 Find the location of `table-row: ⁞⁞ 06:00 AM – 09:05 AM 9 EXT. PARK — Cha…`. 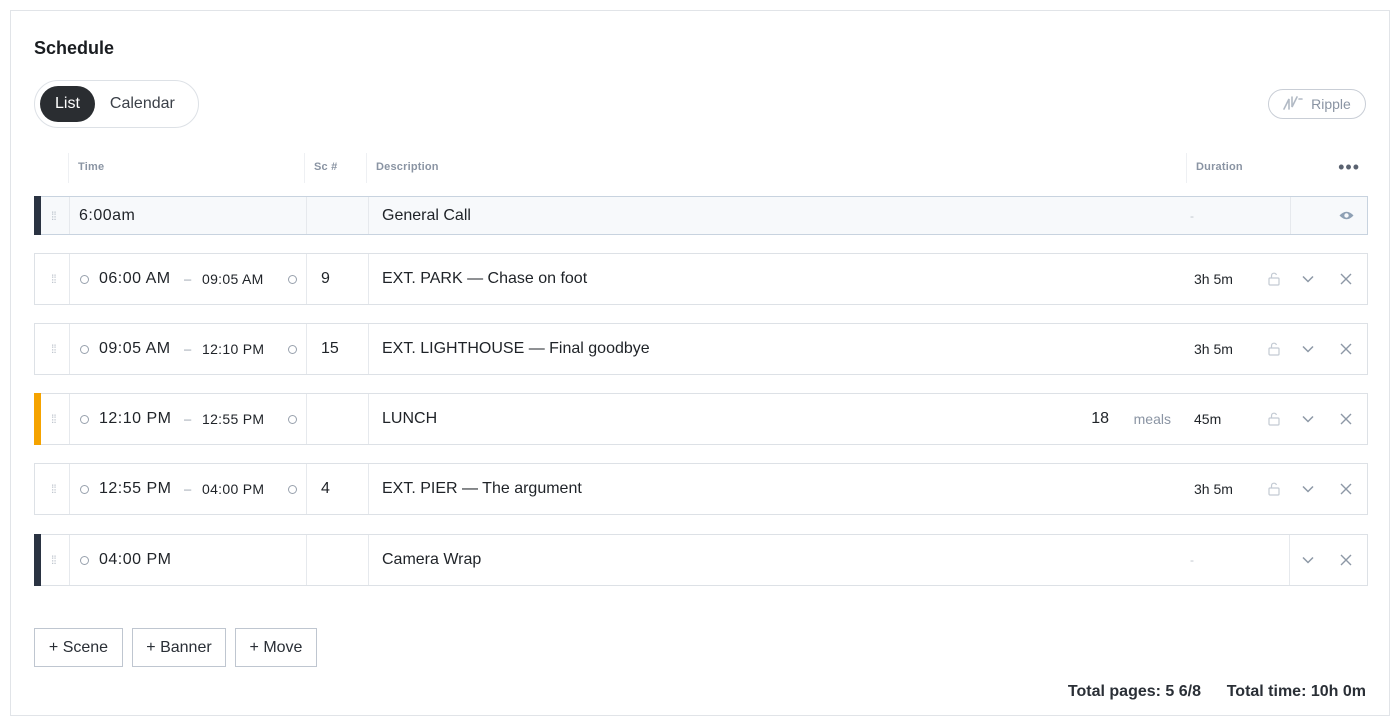

table-row: ⁞⁞ 06:00 AM – 09:05 AM 9 EXT. PARK — Cha… is located at coordinates (701, 279).